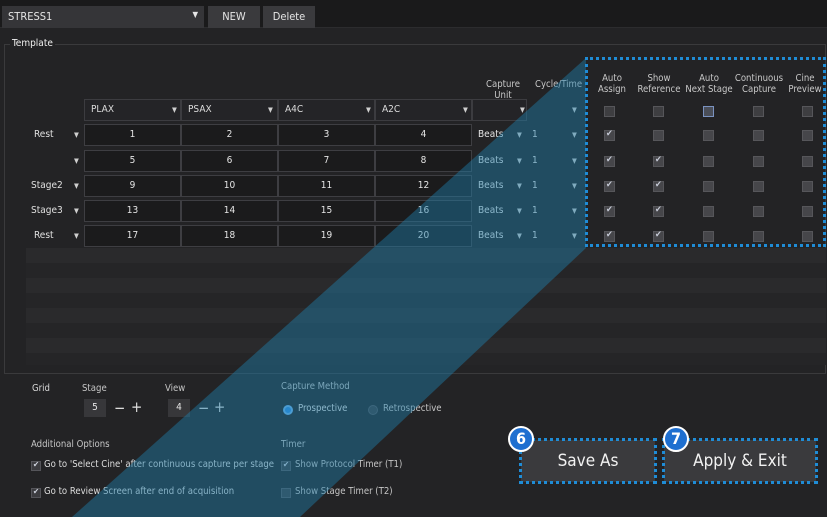  Describe the element at coordinates (676, 439) in the screenshot. I see `callout-badge-7: 7` at that location.